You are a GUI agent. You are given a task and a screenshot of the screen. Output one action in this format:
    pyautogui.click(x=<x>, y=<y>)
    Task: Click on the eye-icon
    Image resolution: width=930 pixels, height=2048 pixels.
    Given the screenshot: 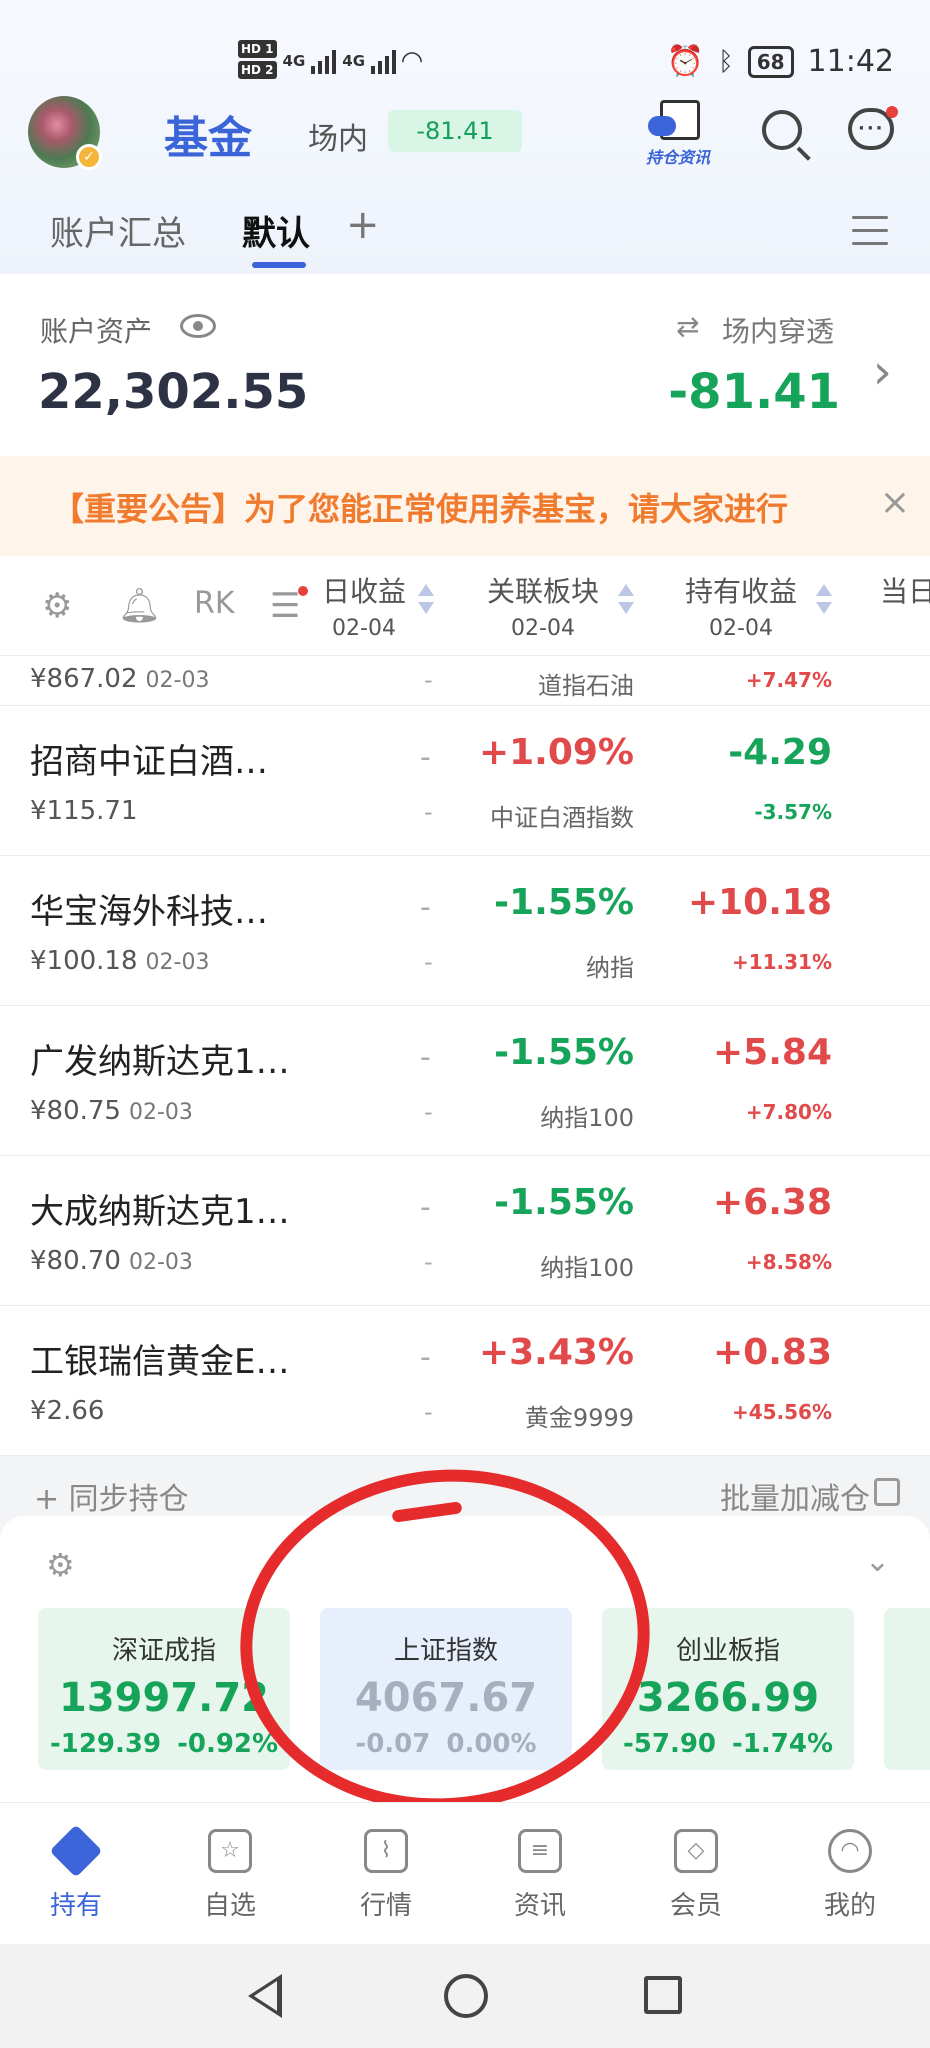 What is the action you would take?
    pyautogui.click(x=198, y=326)
    